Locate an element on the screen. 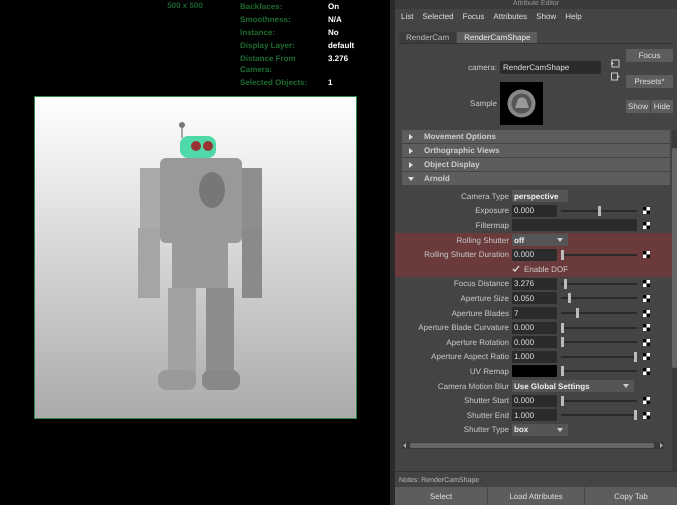  hud-label: Smoothness: is located at coordinates (266, 19).